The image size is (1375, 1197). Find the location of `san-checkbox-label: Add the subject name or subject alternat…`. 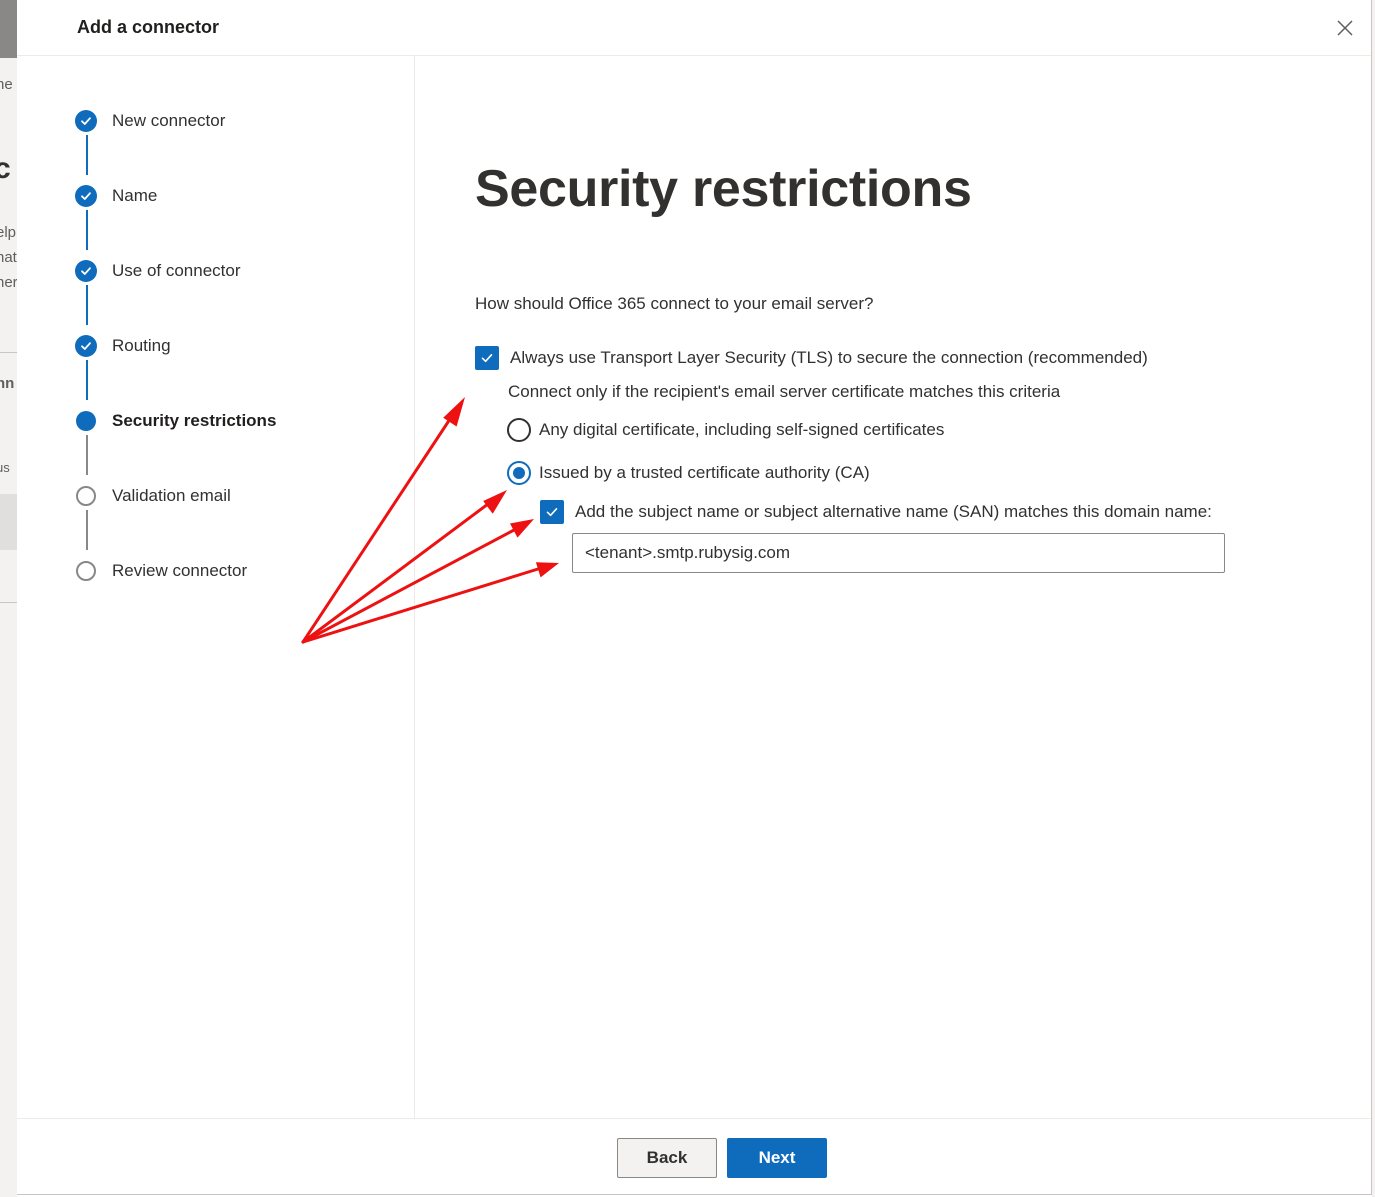

san-checkbox-label: Add the subject name or subject alternat… is located at coordinates (893, 511).